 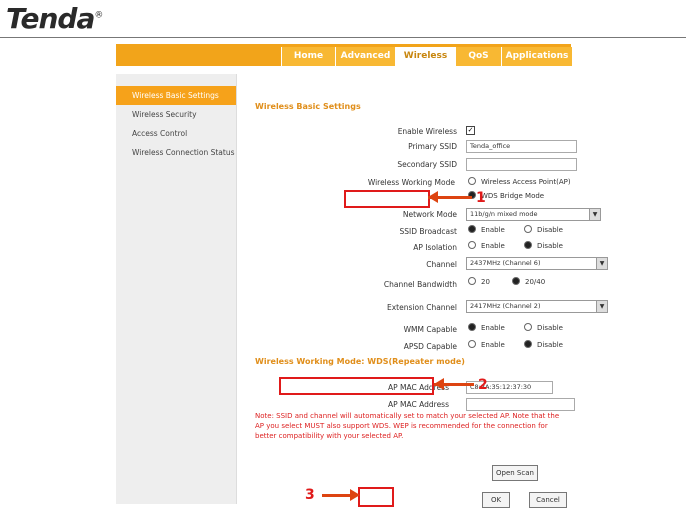 What do you see at coordinates (176, 133) in the screenshot?
I see `sidebar-item-access-control: Access Control` at bounding box center [176, 133].